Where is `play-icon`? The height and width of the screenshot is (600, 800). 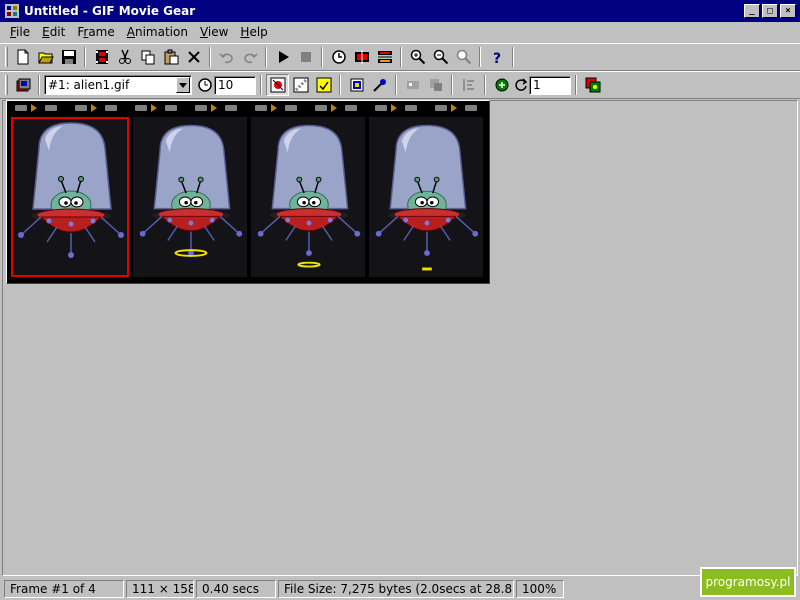
play-icon is located at coordinates (282, 57).